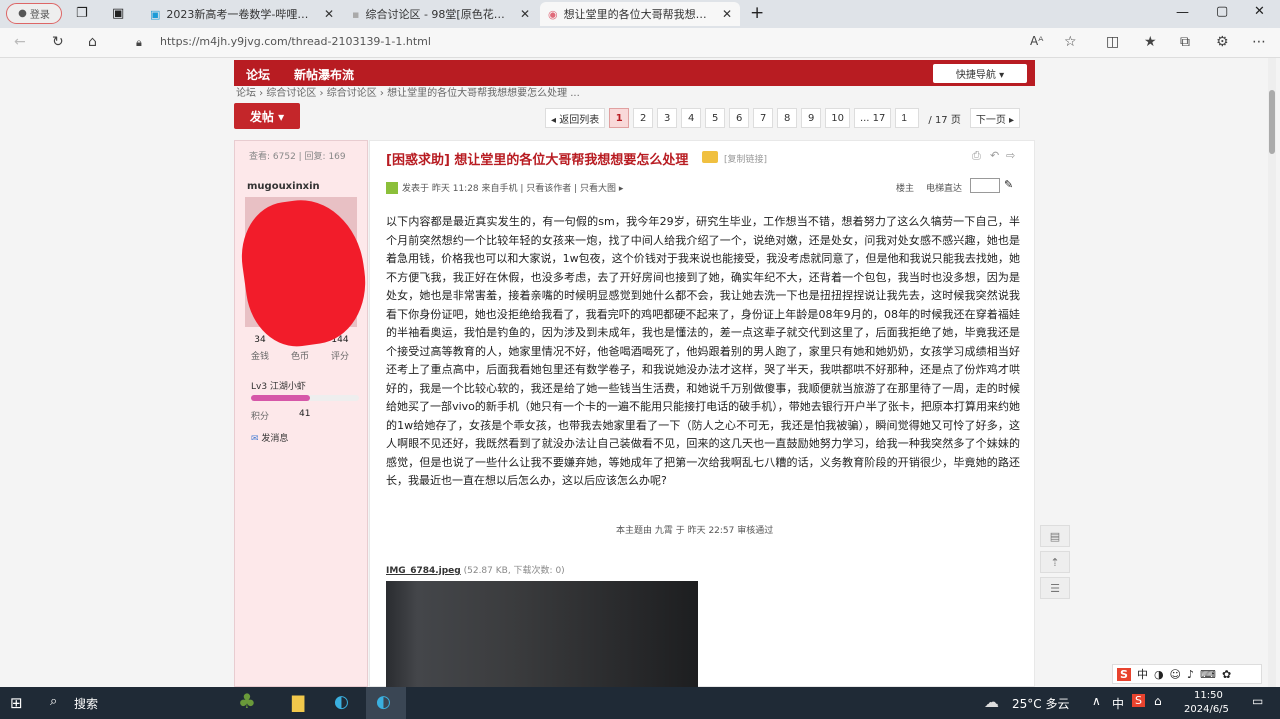 The width and height of the screenshot is (1280, 719). What do you see at coordinates (1222, 11) in the screenshot?
I see `maximize-icon: ▢` at bounding box center [1222, 11].